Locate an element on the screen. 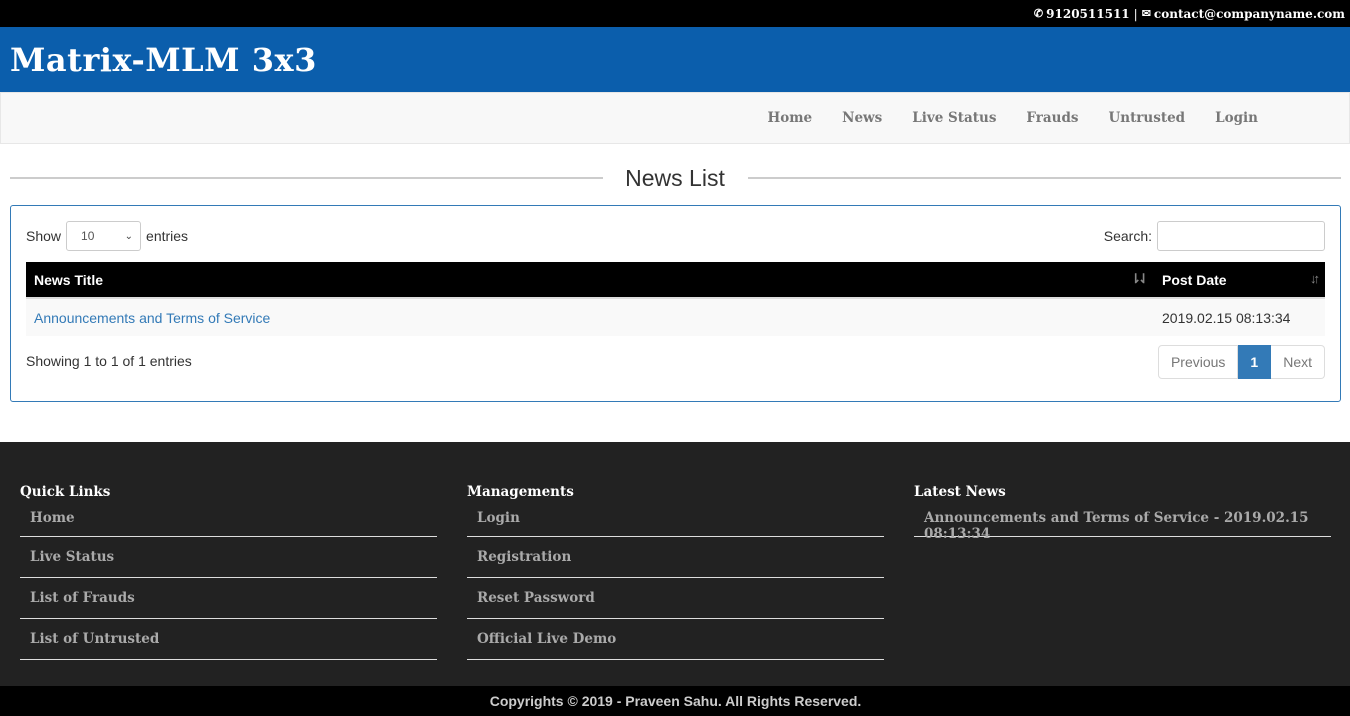 Image resolution: width=1350 pixels, height=716 pixels. footer-link-live-status: Live Status is located at coordinates (228, 557).